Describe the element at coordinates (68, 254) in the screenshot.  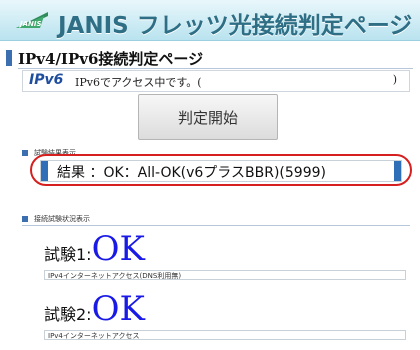
I see `test-label: 試験1:` at that location.